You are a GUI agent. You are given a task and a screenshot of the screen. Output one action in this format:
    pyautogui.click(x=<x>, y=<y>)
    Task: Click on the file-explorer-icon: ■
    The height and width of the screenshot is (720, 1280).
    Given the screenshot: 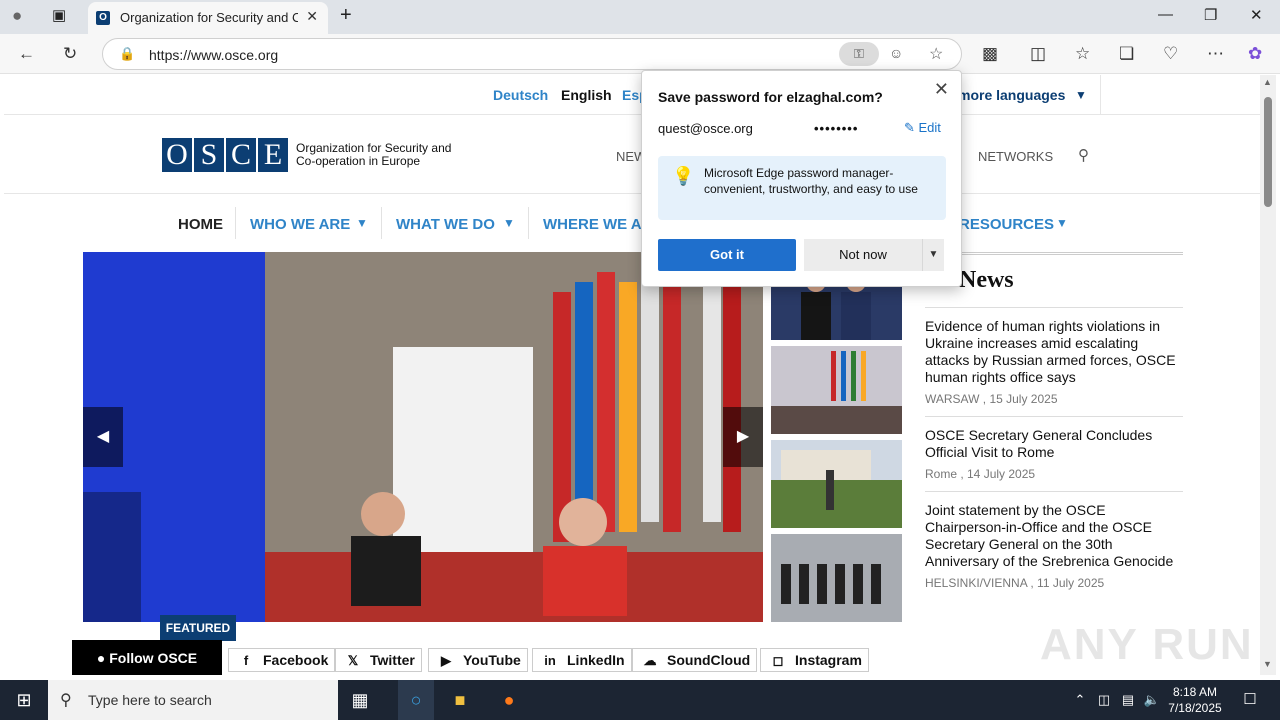 What is the action you would take?
    pyautogui.click(x=460, y=700)
    